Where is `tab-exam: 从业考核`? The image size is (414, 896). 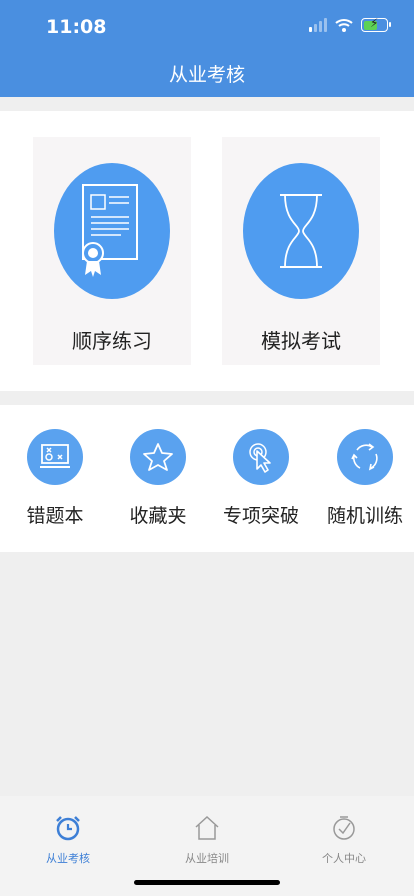
tab-exam: 从业考核 is located at coordinates (68, 840).